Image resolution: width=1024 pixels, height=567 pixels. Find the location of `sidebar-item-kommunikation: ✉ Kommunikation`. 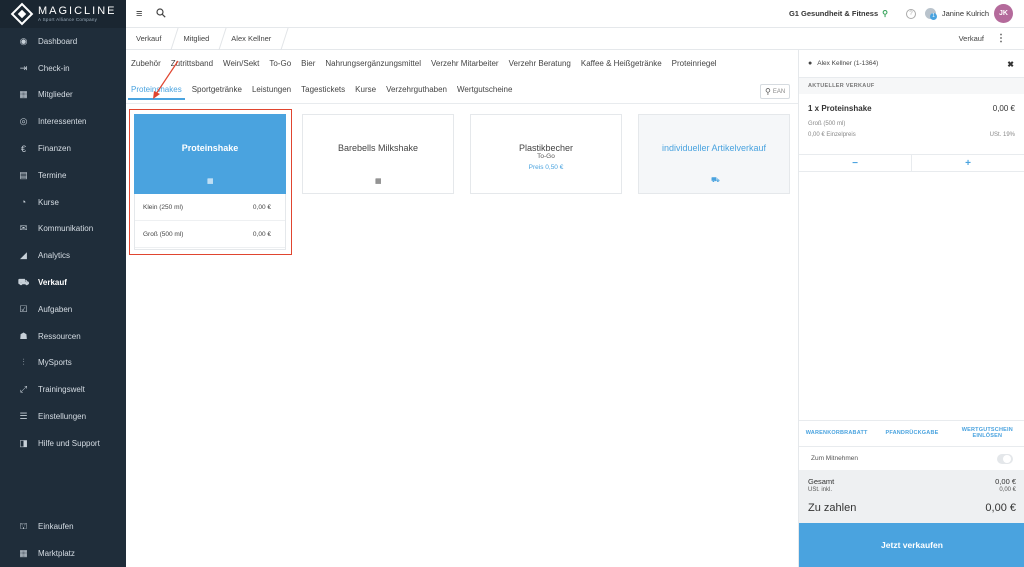

sidebar-item-kommunikation: ✉ Kommunikation is located at coordinates (63, 229).